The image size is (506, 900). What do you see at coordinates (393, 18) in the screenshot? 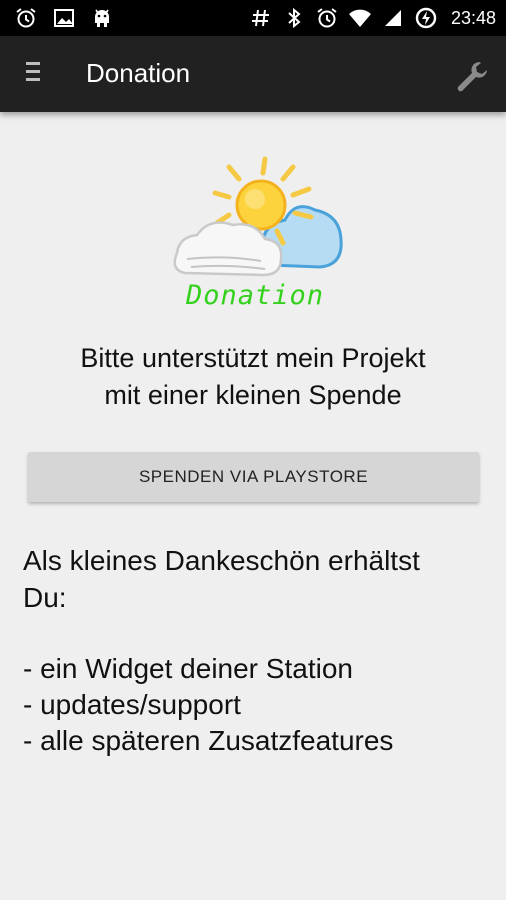
I see `signal-icon` at bounding box center [393, 18].